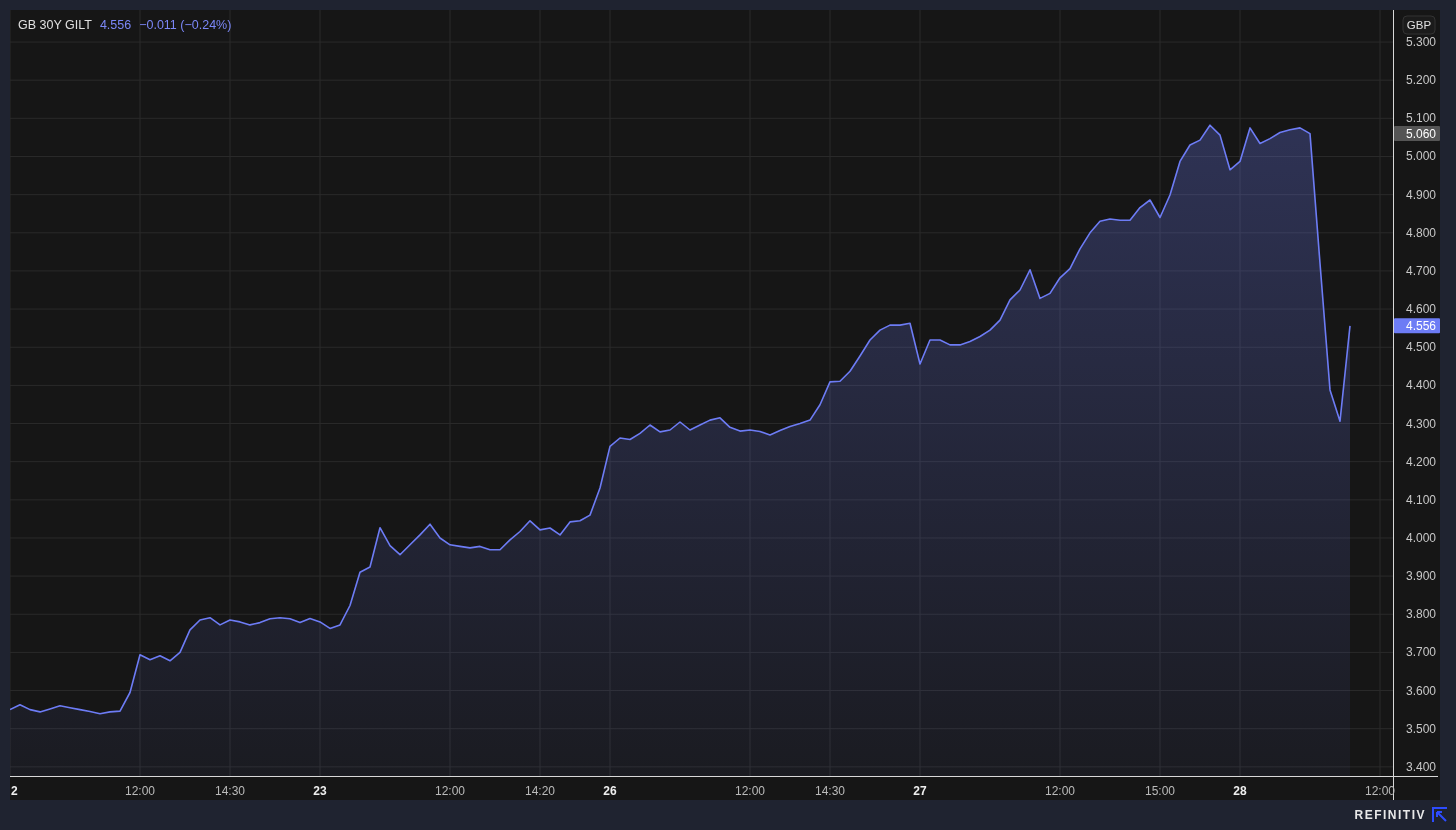 Image resolution: width=1456 pixels, height=830 pixels. Describe the element at coordinates (1420, 423) in the screenshot. I see `y-axis-label: 4.300` at that location.